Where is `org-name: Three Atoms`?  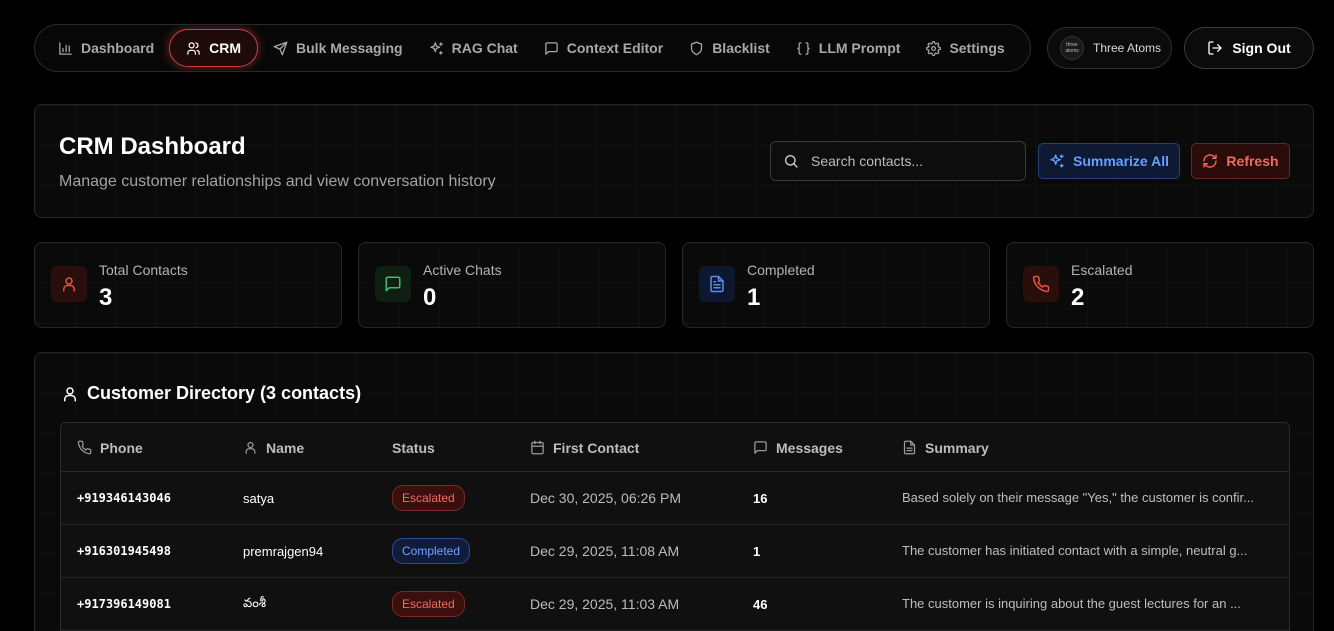 org-name: Three Atoms is located at coordinates (1127, 48).